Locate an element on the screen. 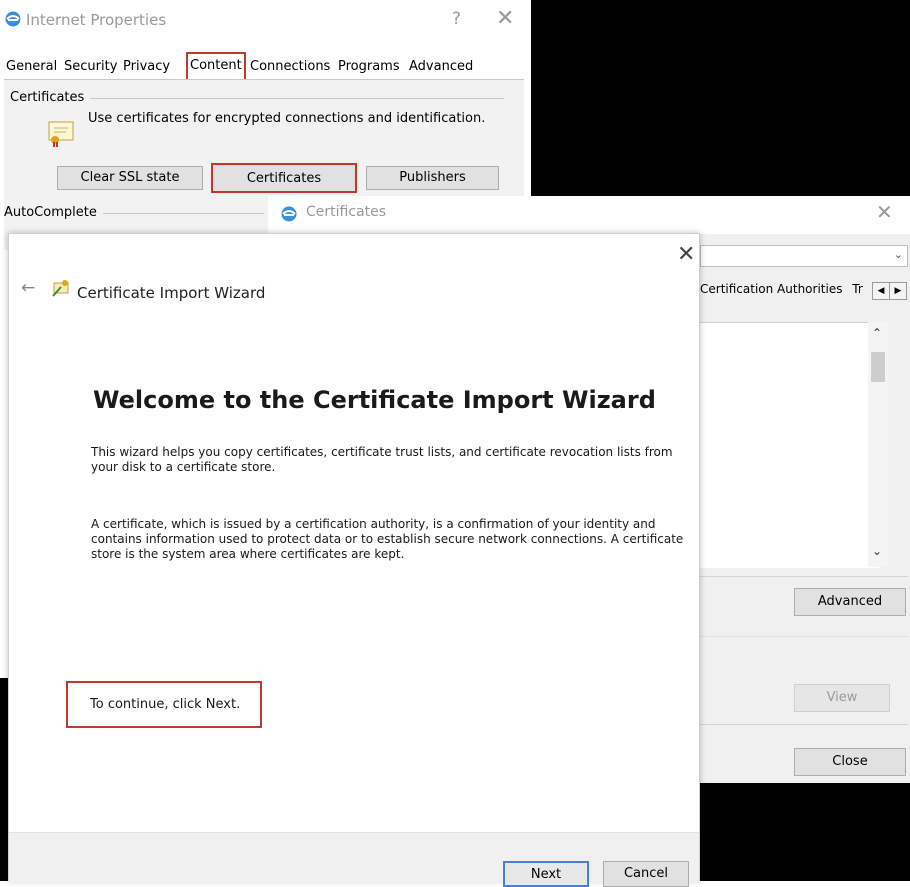 The image size is (910, 887). internet-properties-title: Internet Properties is located at coordinates (96, 20).